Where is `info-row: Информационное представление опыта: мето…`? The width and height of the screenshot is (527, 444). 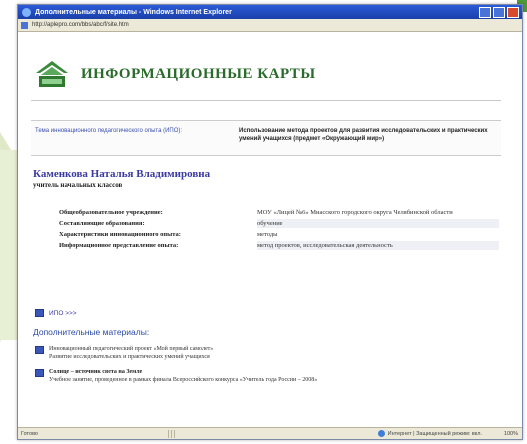 info-row: Информационное представление опыта: мето… is located at coordinates (279, 245).